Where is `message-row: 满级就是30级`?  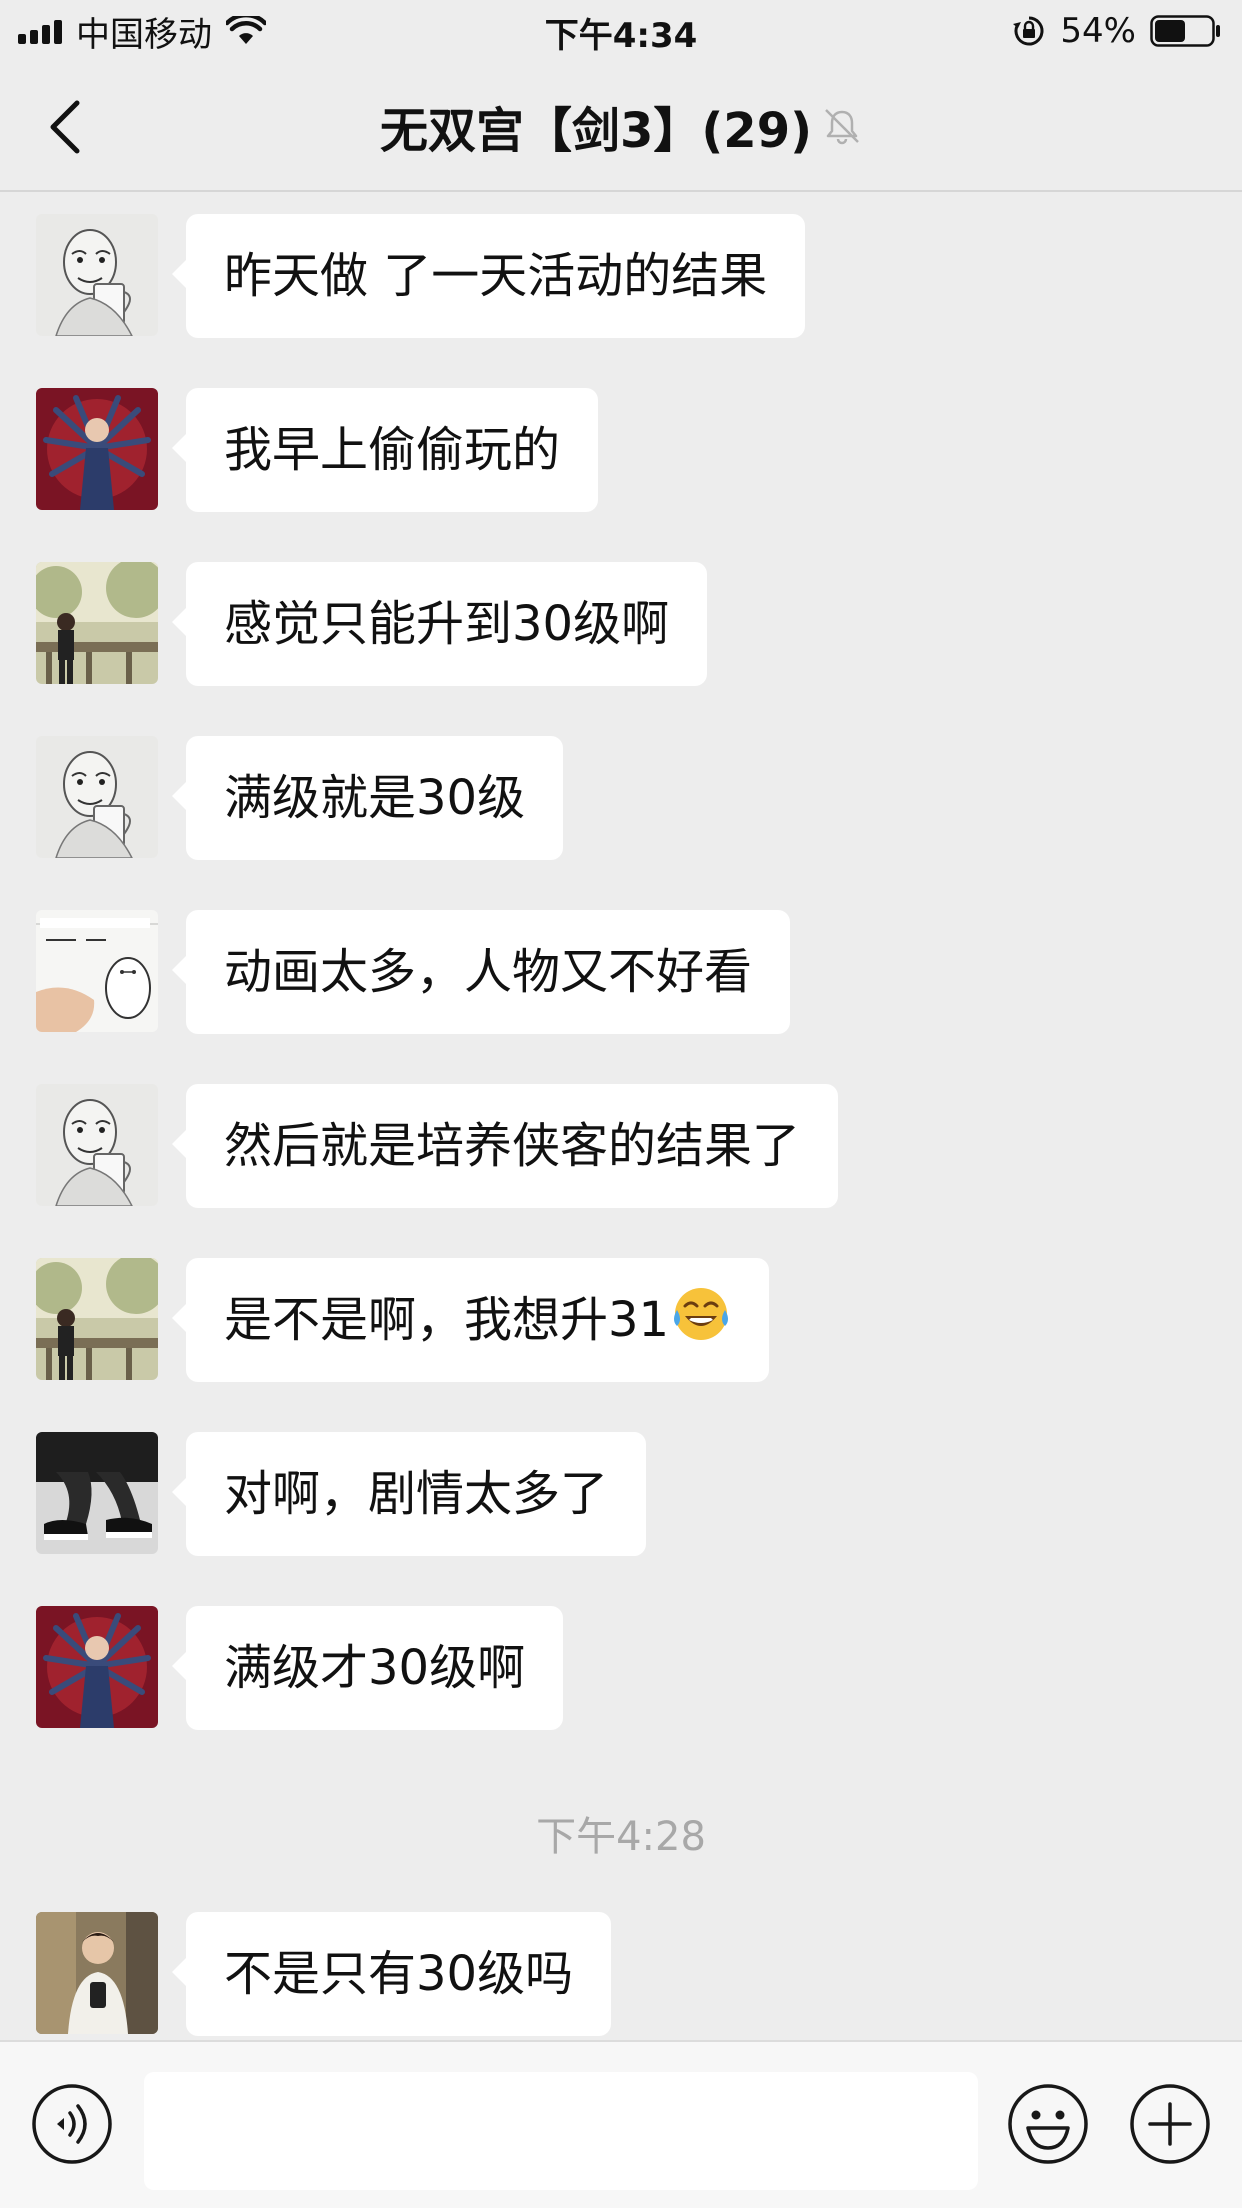
message-row: 满级就是30级 is located at coordinates (300, 798).